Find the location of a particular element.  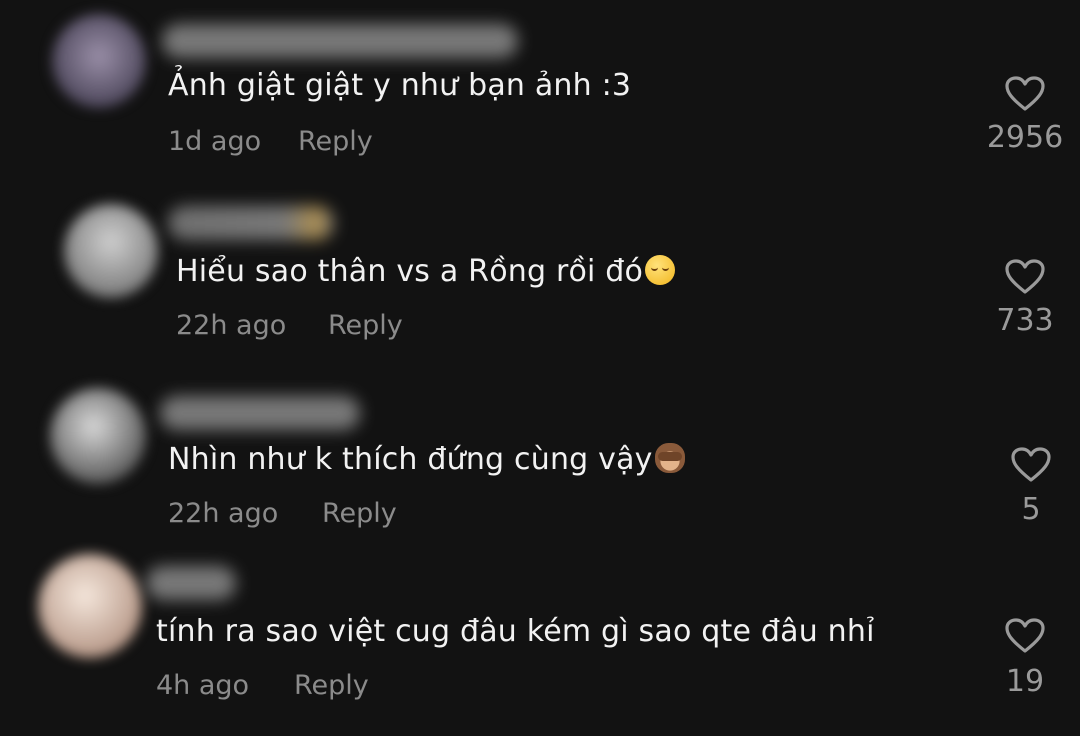

comment-timestamp: 1d ago is located at coordinates (215, 141).